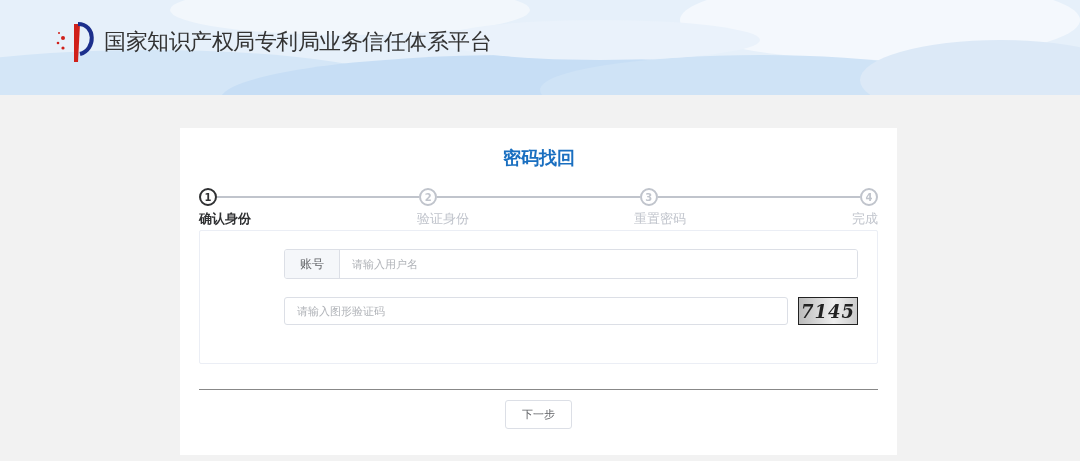  I want to click on captcha-image: 7145, so click(828, 311).